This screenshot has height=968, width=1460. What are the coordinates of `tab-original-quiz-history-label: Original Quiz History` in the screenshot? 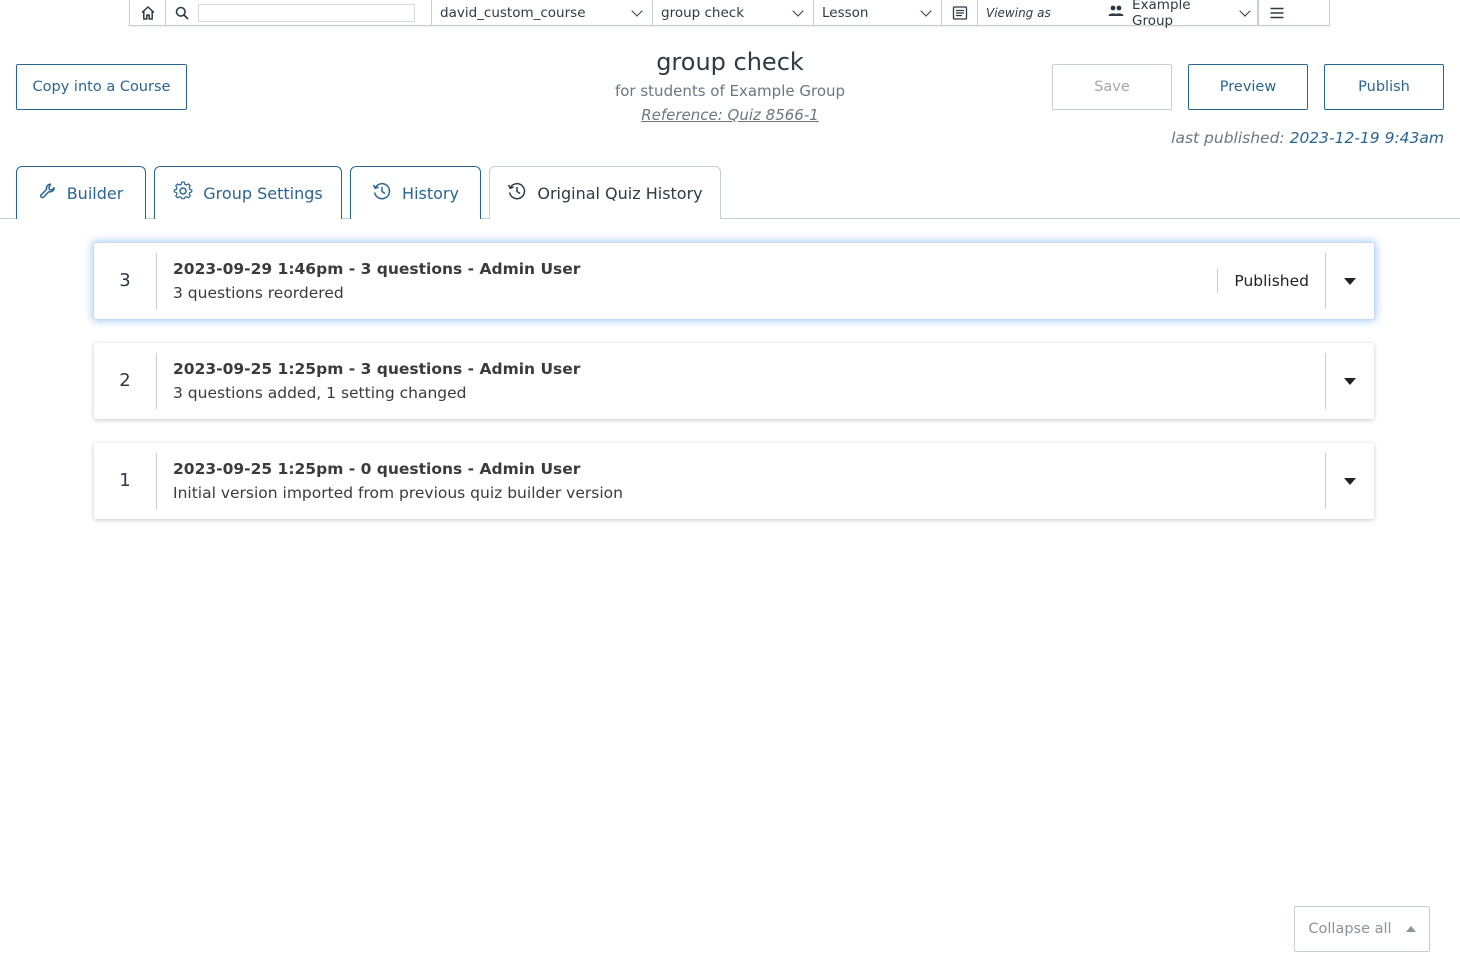 It's located at (620, 193).